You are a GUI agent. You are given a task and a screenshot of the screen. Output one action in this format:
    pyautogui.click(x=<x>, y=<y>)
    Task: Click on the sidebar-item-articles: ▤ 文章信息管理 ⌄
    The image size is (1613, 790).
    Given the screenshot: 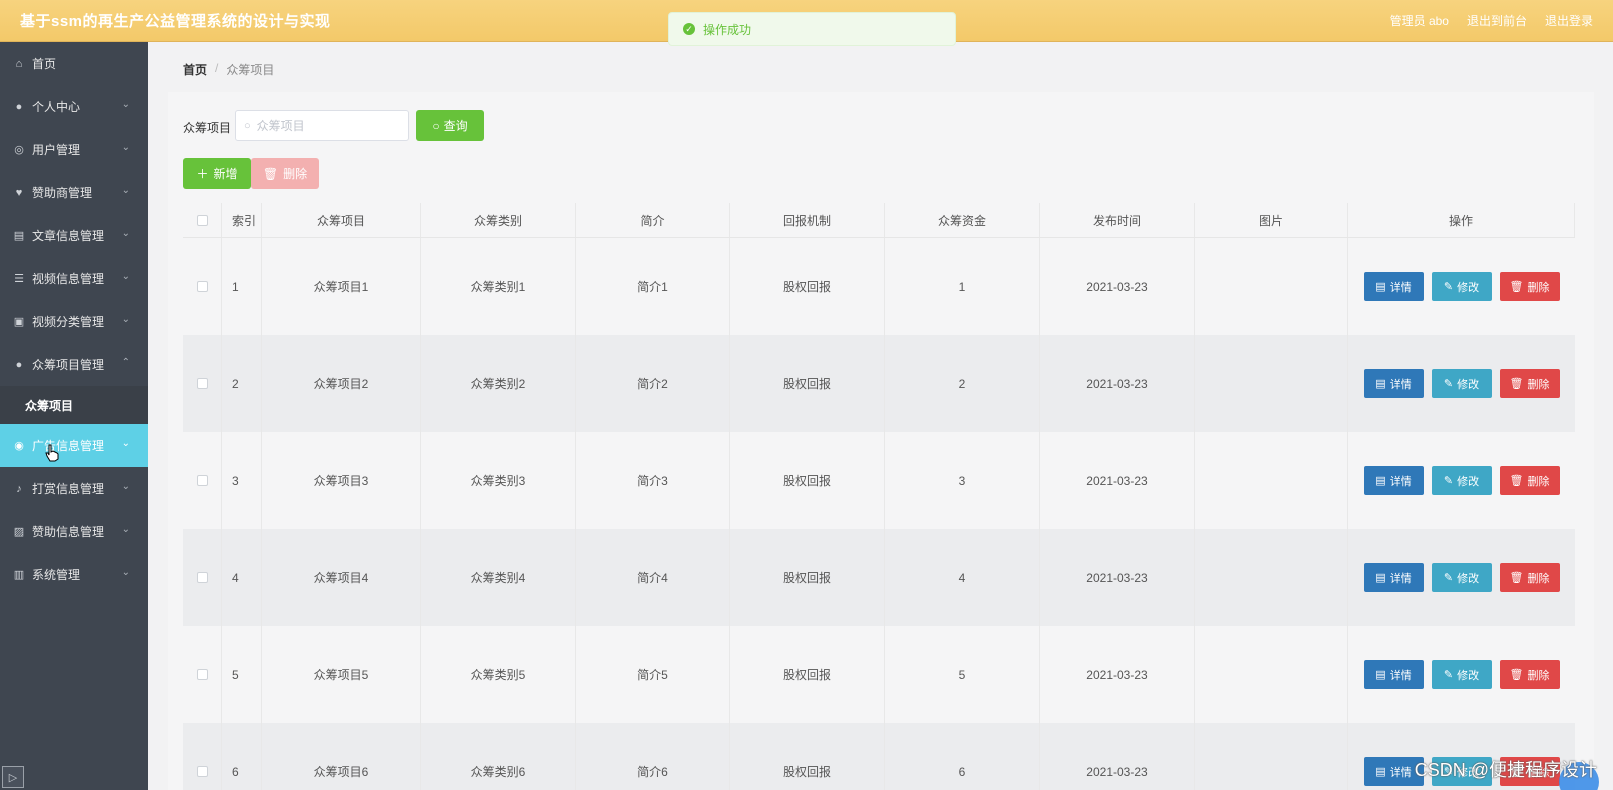 What is the action you would take?
    pyautogui.click(x=74, y=235)
    